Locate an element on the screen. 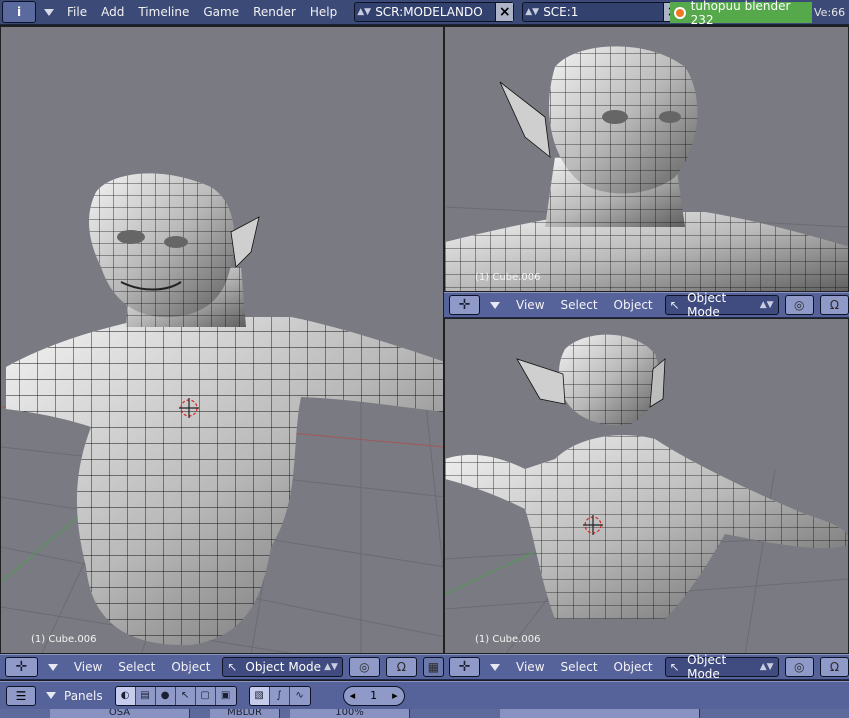  screen-selector: ▲▼ SCR:MODELANDO × is located at coordinates (434, 12).